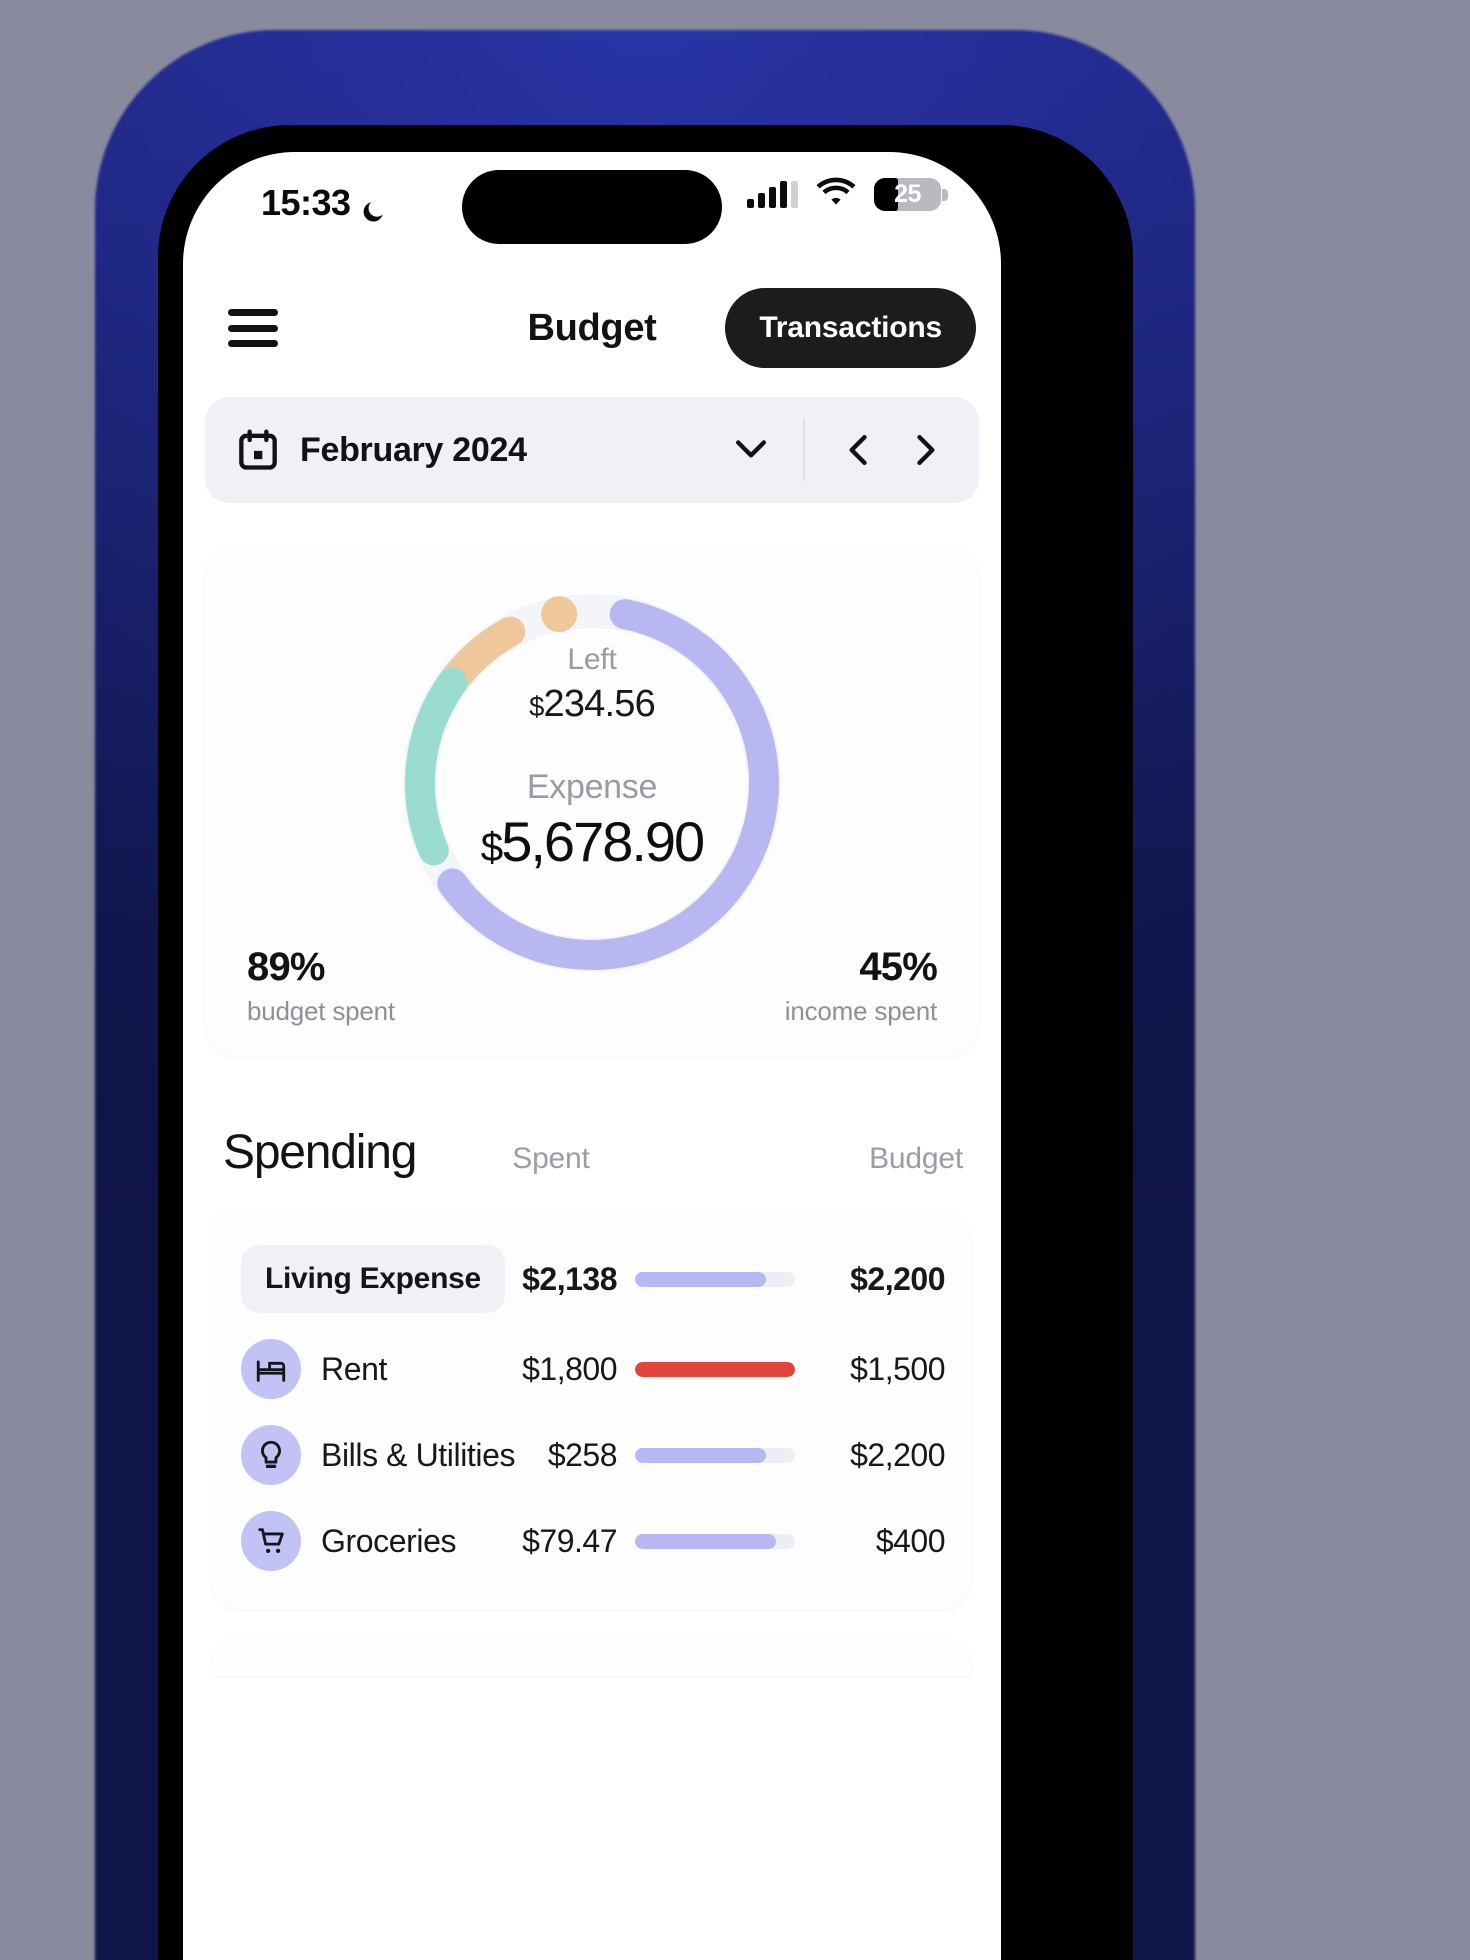 The image size is (1470, 1960). What do you see at coordinates (354, 1368) in the screenshot?
I see `category-name: Rent` at bounding box center [354, 1368].